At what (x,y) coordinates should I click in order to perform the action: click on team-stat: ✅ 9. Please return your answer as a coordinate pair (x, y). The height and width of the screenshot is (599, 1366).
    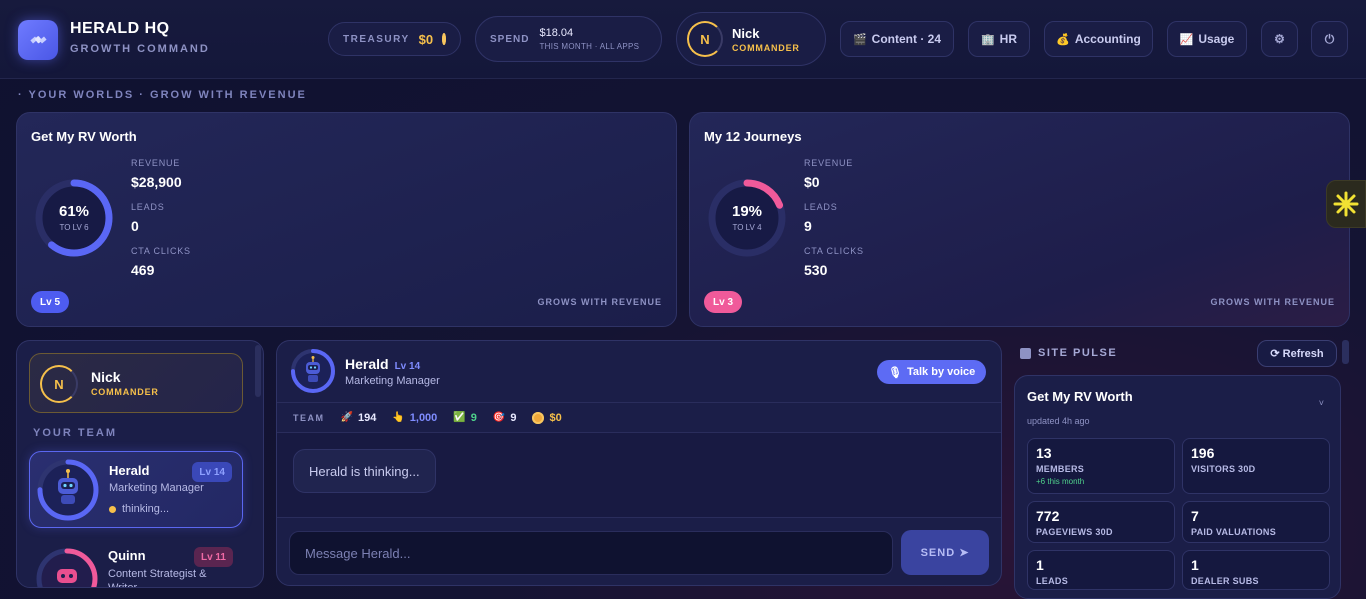
    Looking at the image, I should click on (465, 418).